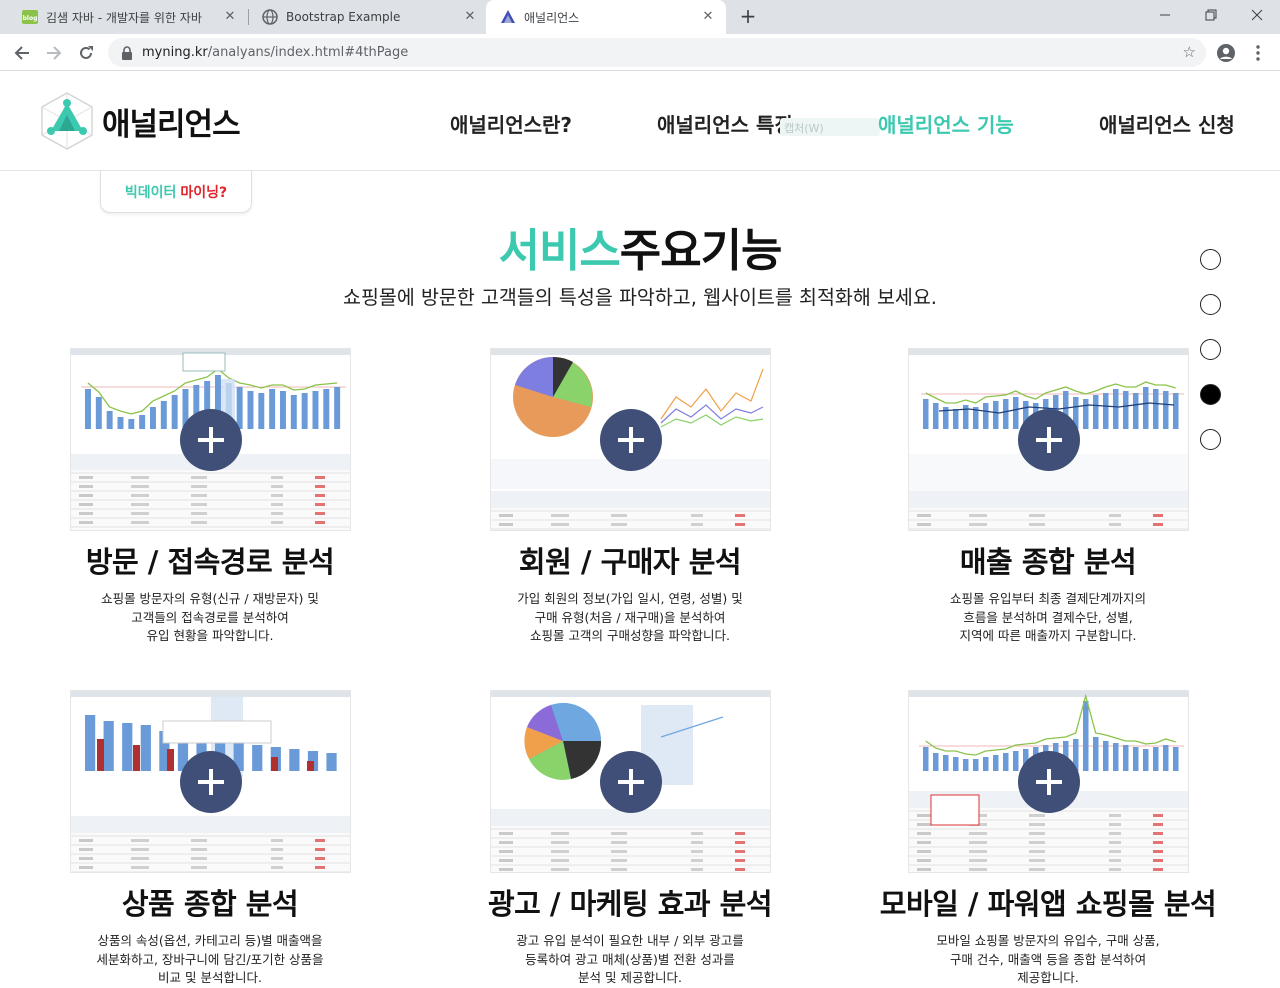 The image size is (1280, 988). What do you see at coordinates (270, 17) in the screenshot?
I see `globe-icon` at bounding box center [270, 17].